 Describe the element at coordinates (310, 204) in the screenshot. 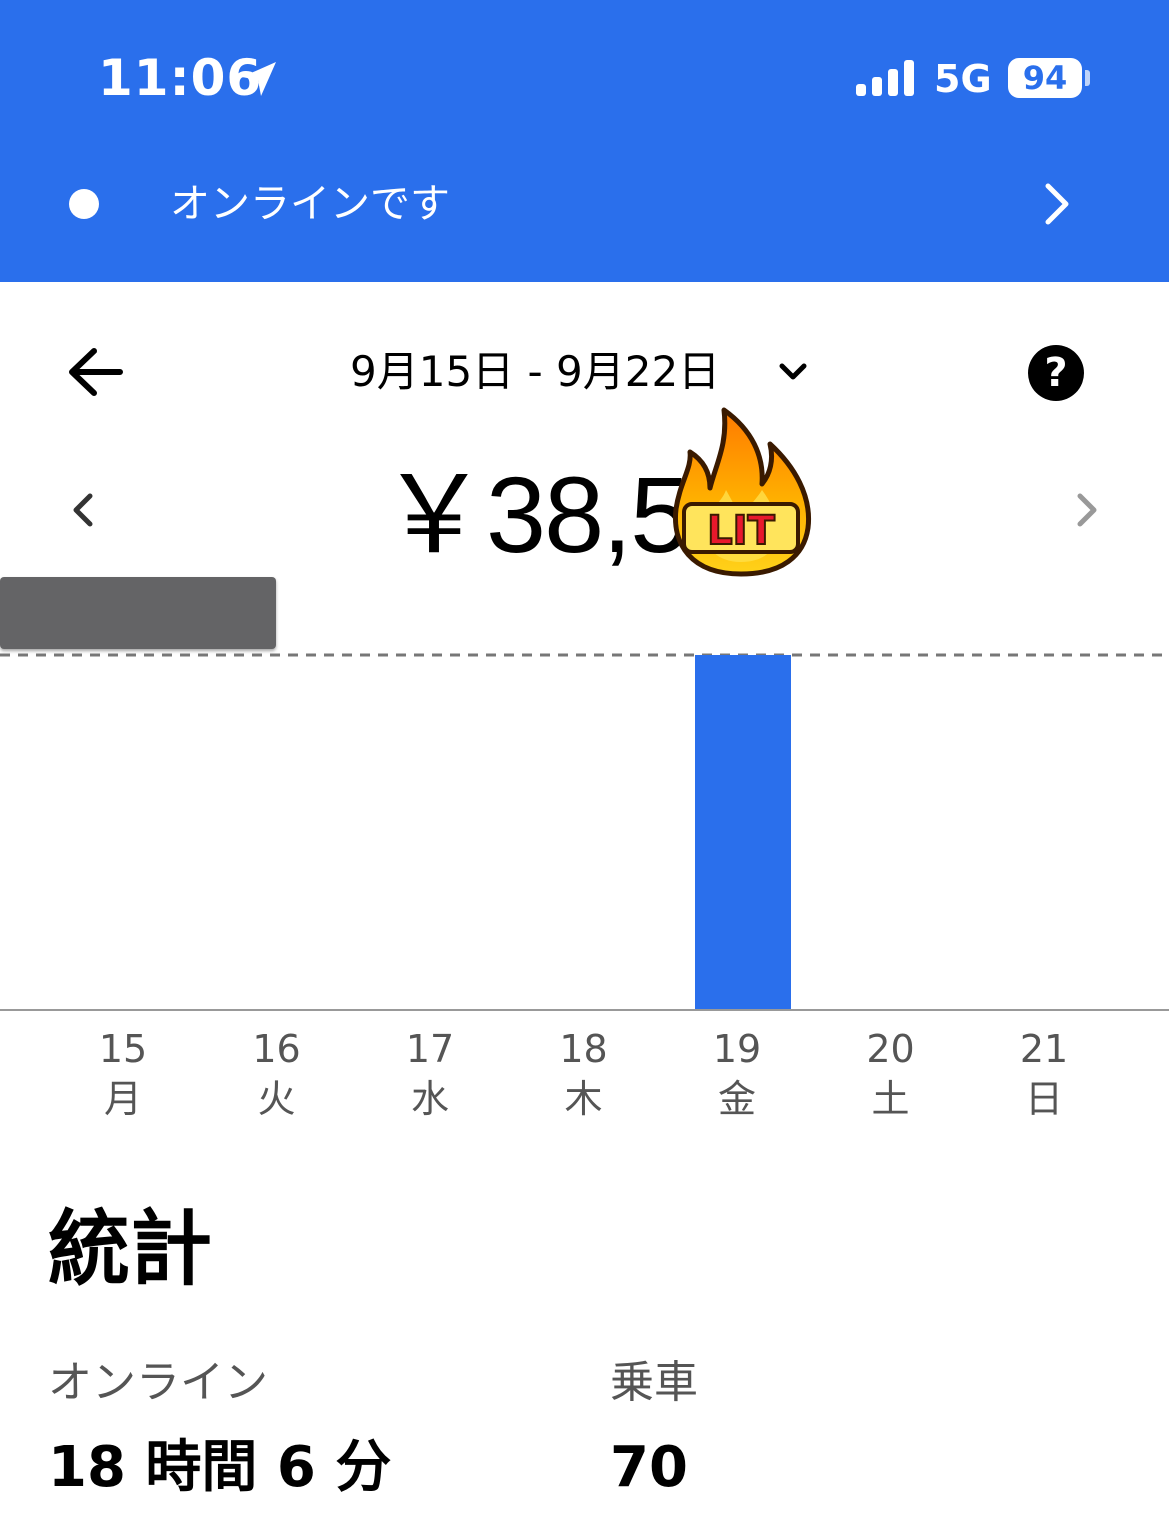

I see `online-status-label: オンラインです` at that location.